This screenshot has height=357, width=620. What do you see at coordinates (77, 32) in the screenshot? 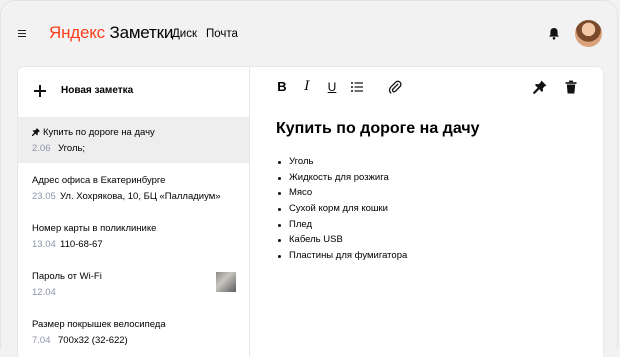
I see `logo-brand: Яндекс` at bounding box center [77, 32].